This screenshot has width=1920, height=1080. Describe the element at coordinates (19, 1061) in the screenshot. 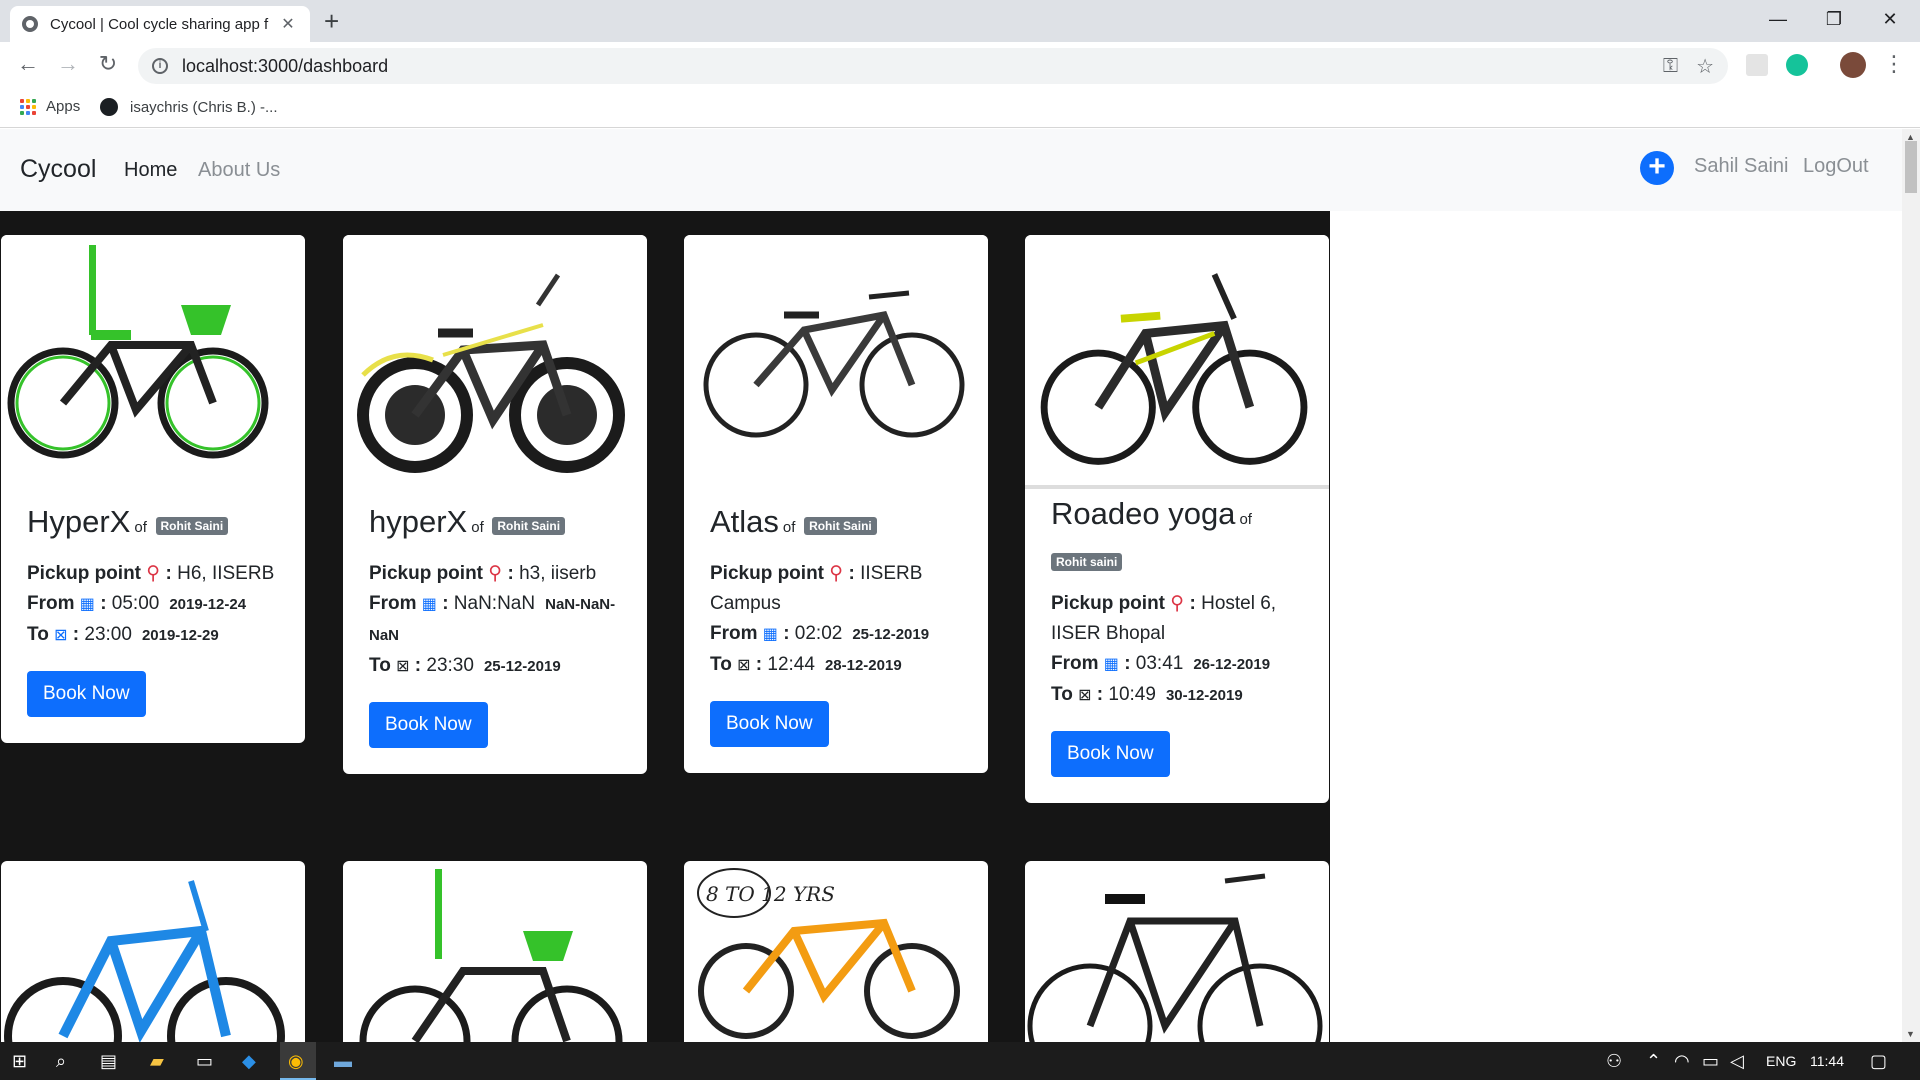

I see `windows-start-icon: ⊞` at that location.